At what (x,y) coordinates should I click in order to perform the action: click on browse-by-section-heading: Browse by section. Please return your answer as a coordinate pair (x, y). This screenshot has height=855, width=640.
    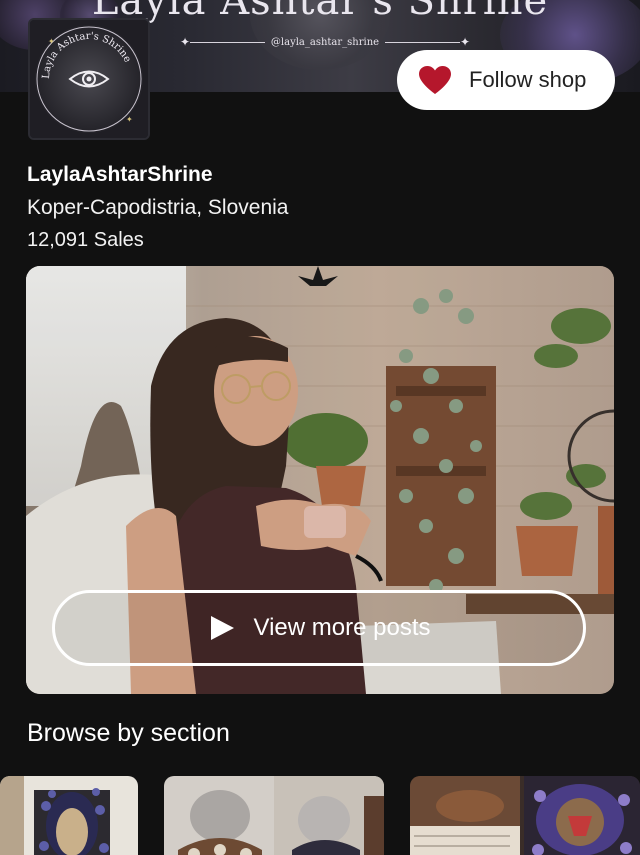
    Looking at the image, I should click on (128, 733).